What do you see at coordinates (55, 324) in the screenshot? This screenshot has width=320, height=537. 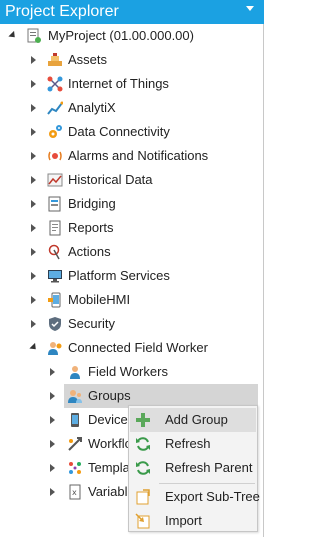 I see `security-icon` at bounding box center [55, 324].